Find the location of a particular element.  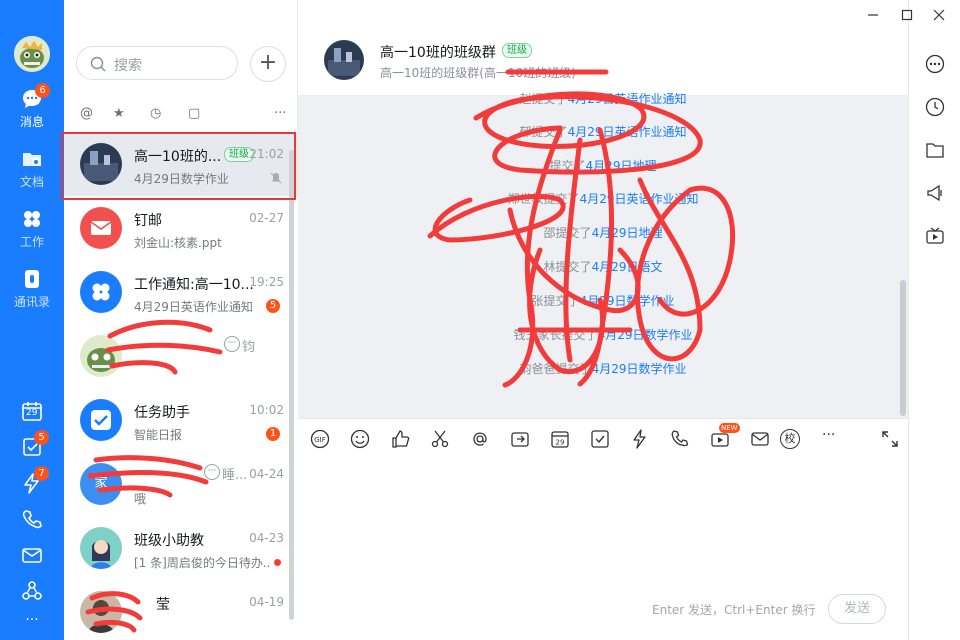

system-message: 韵爸爸提交了4月29日数学作业 is located at coordinates (603, 369).